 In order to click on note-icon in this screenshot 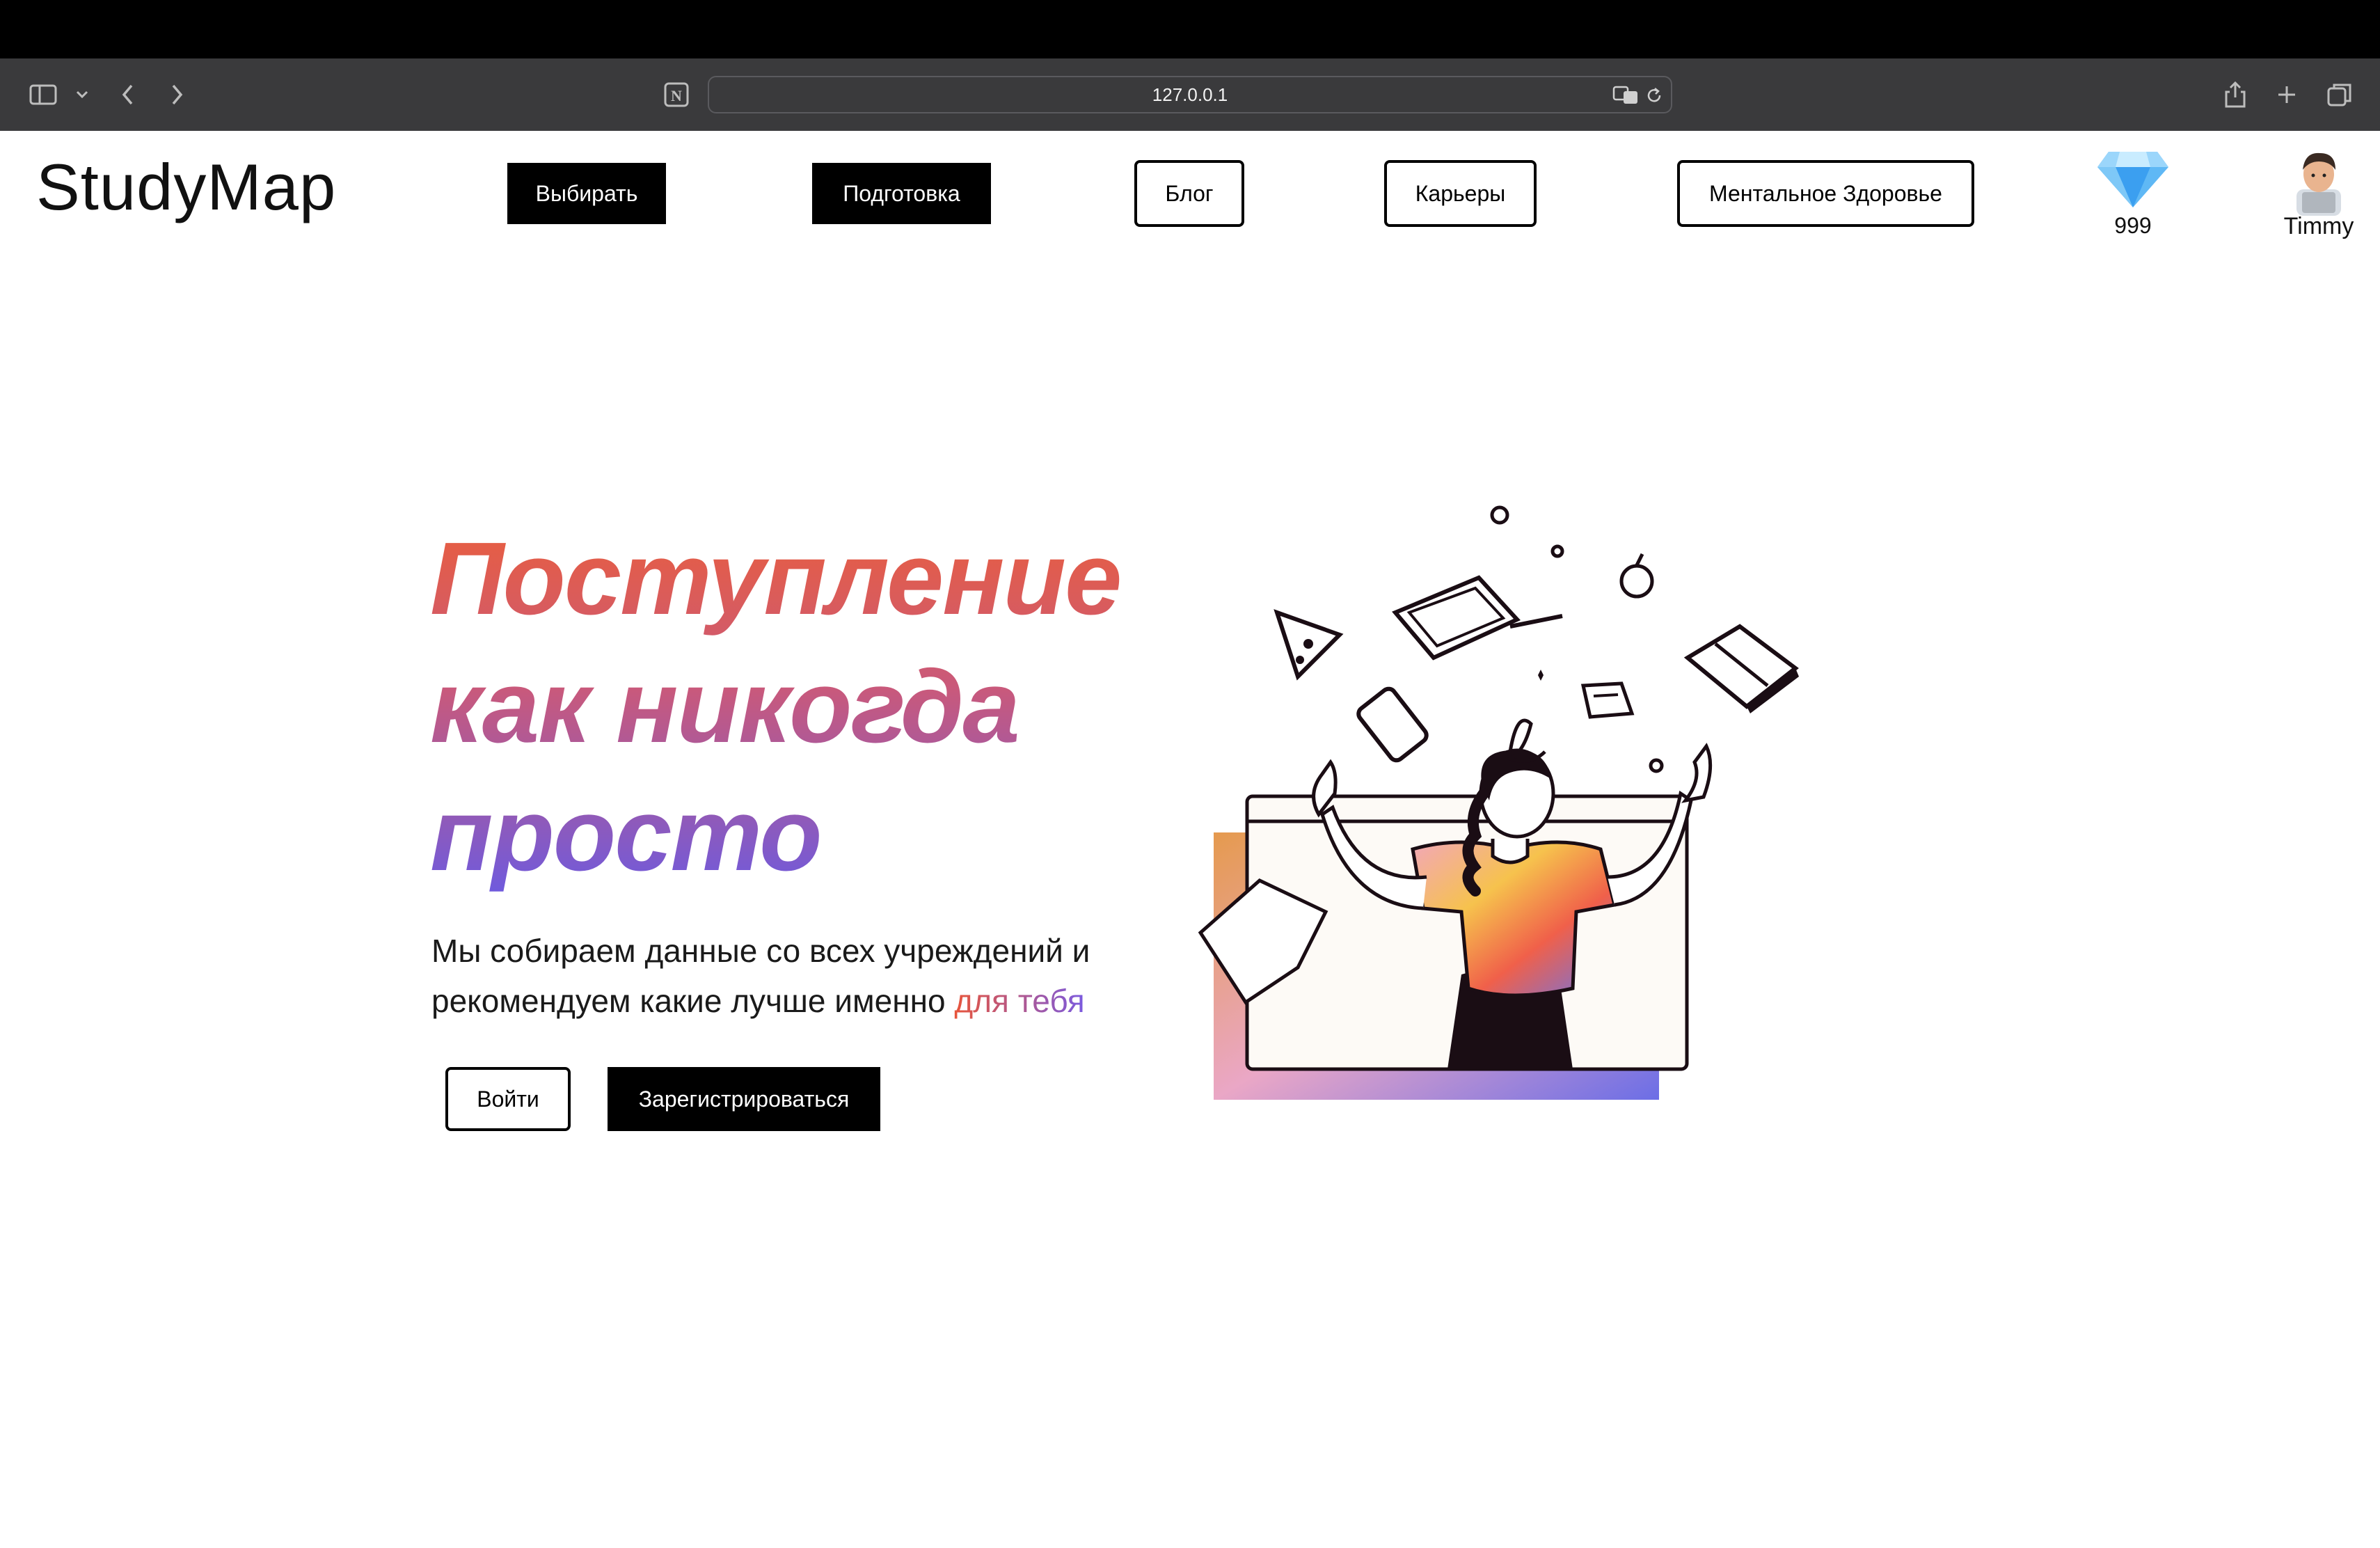, I will do `click(1607, 700)`.